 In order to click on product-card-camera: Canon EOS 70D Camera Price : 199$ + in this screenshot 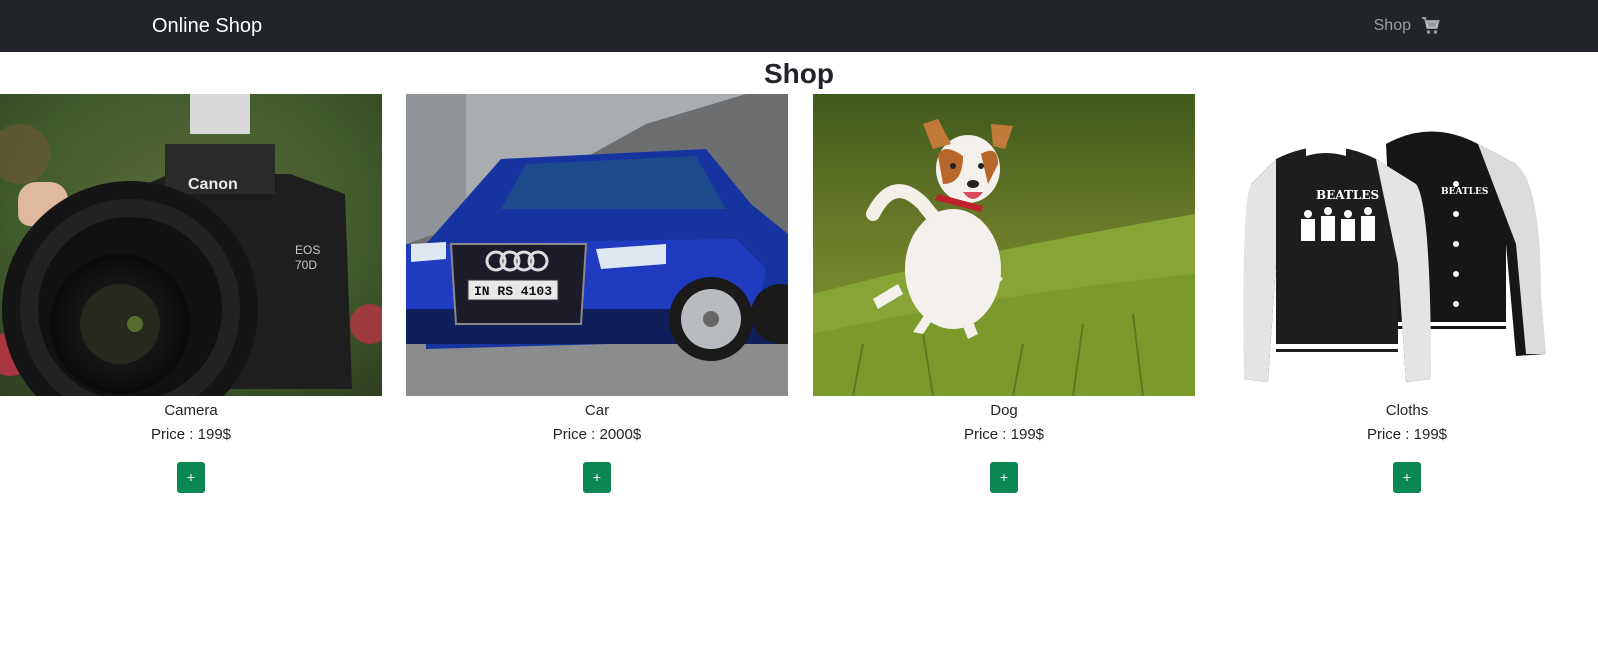, I will do `click(191, 293)`.